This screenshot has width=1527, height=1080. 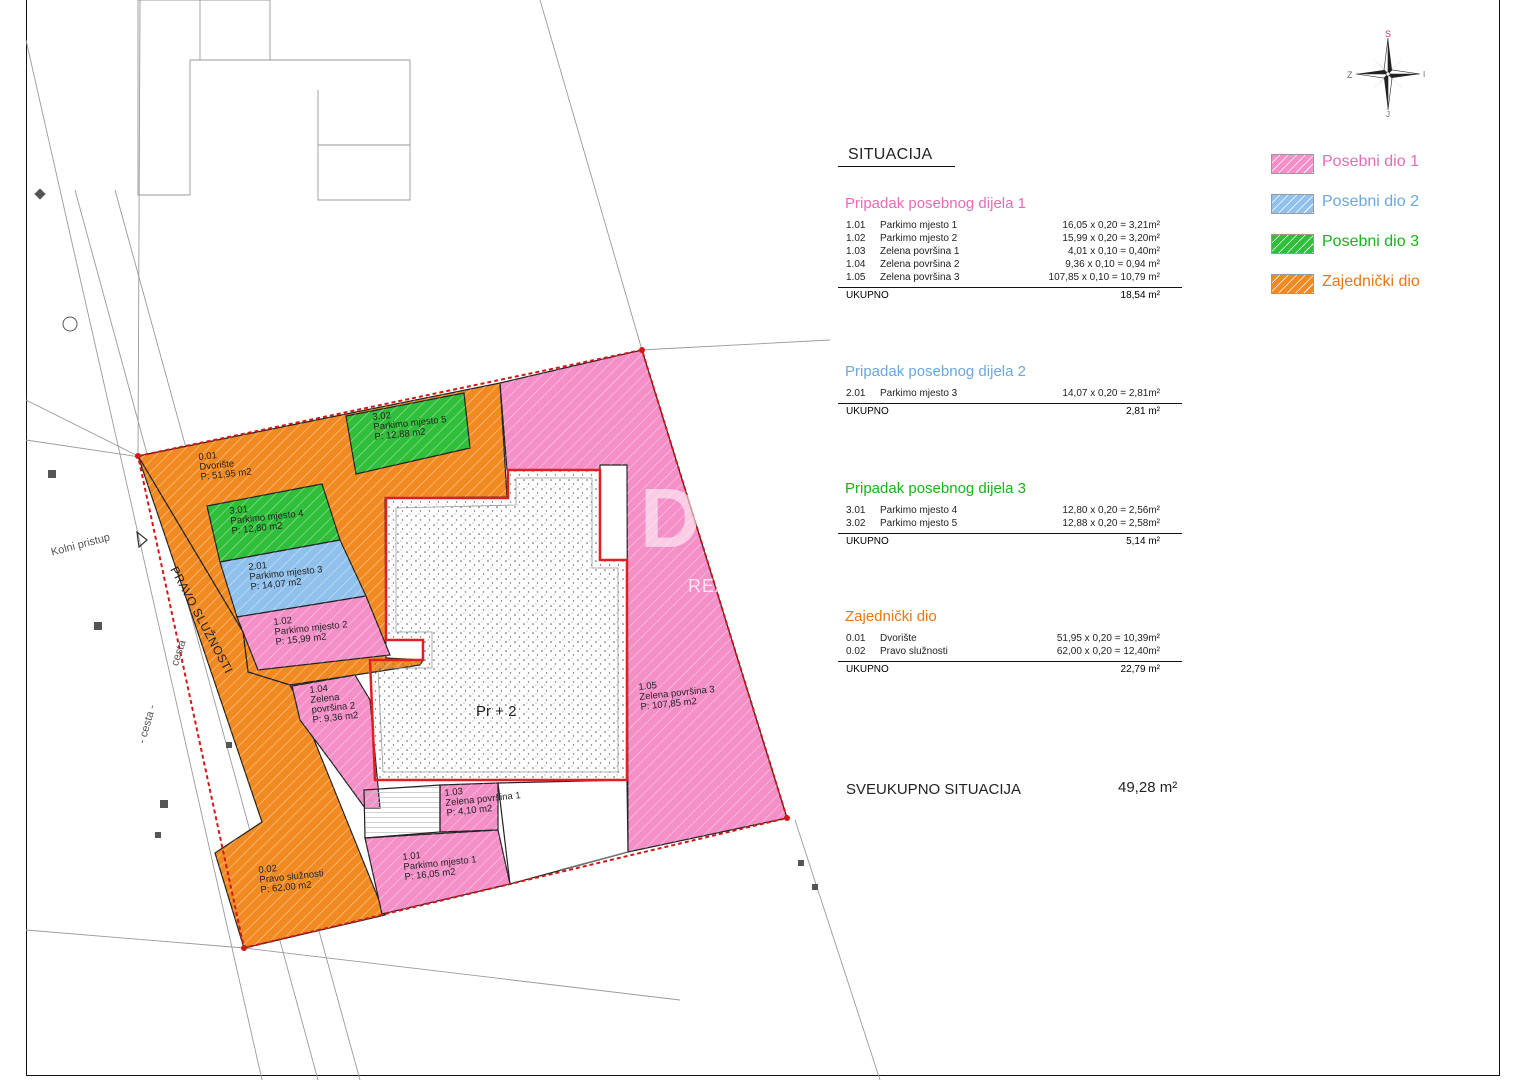 I want to click on row-name: Parkimo mjesto 5, so click(x=919, y=523).